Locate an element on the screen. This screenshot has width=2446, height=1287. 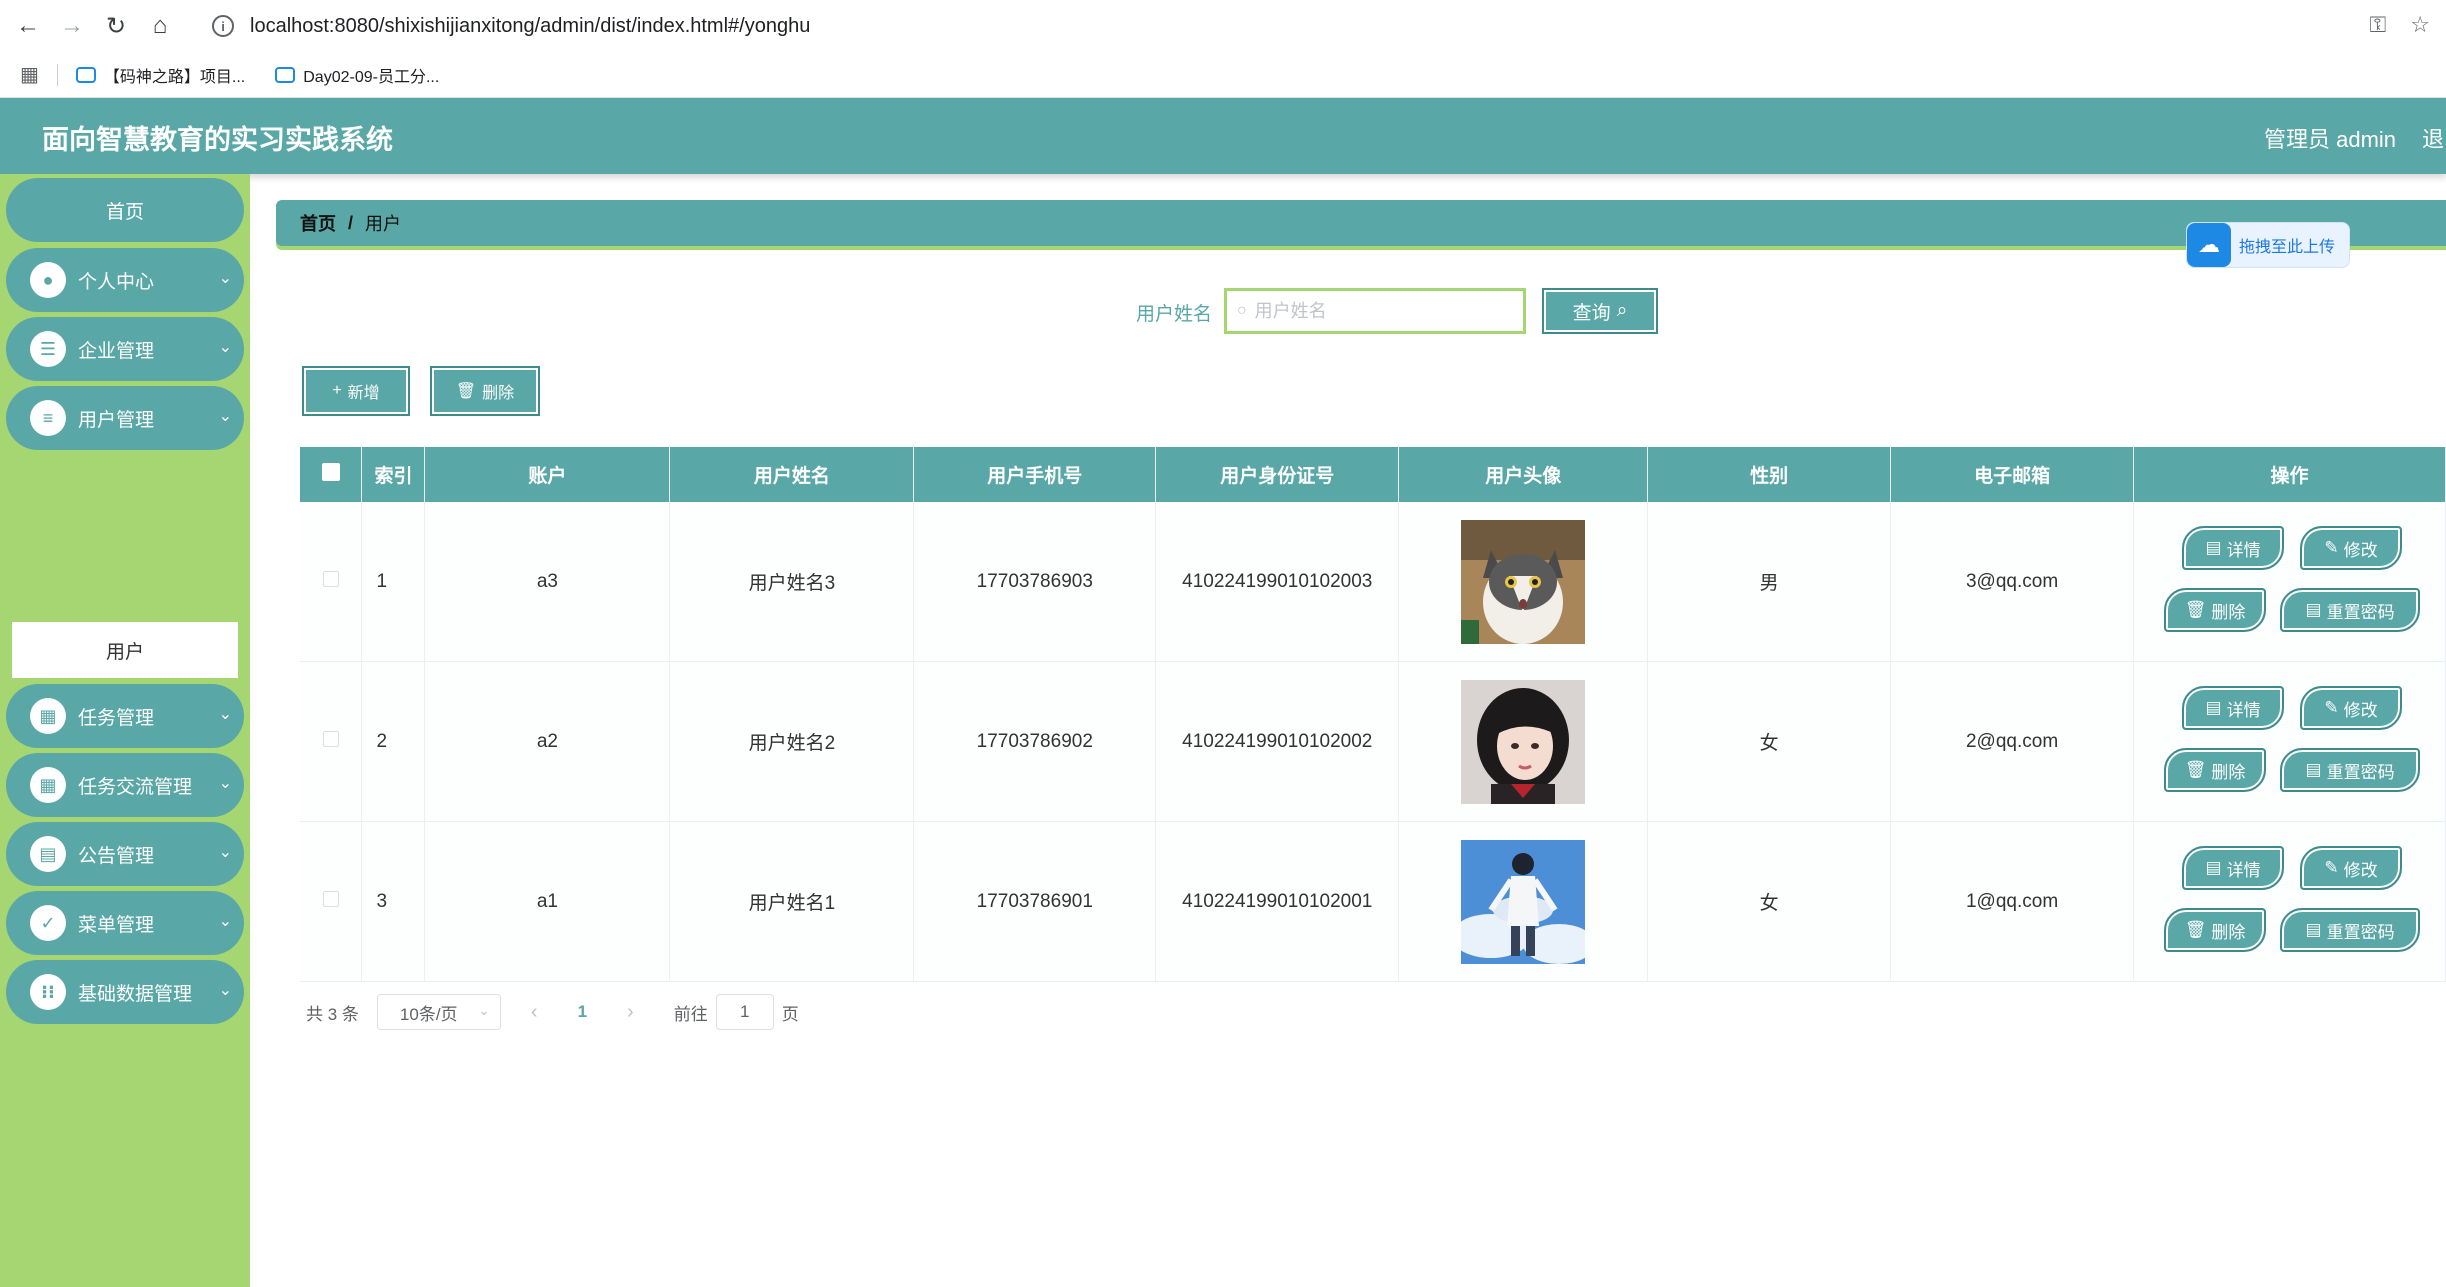
sidebar-subitem-user: 用户 is located at coordinates (125, 650).